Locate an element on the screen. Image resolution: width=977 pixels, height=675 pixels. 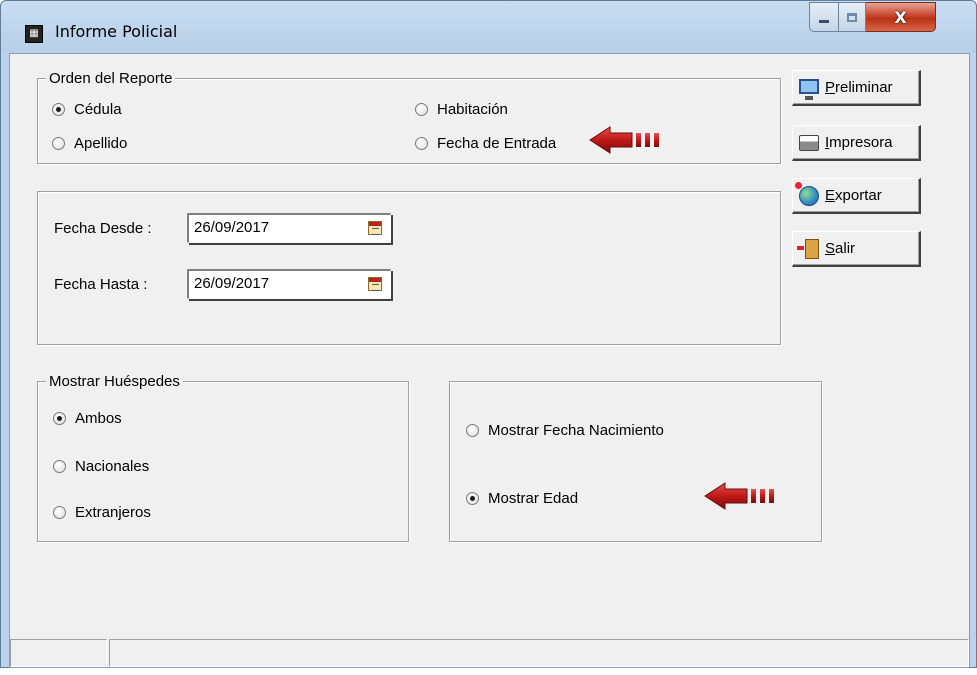
radio-mostrar-fecha-nacimiento-dot is located at coordinates (472, 430).